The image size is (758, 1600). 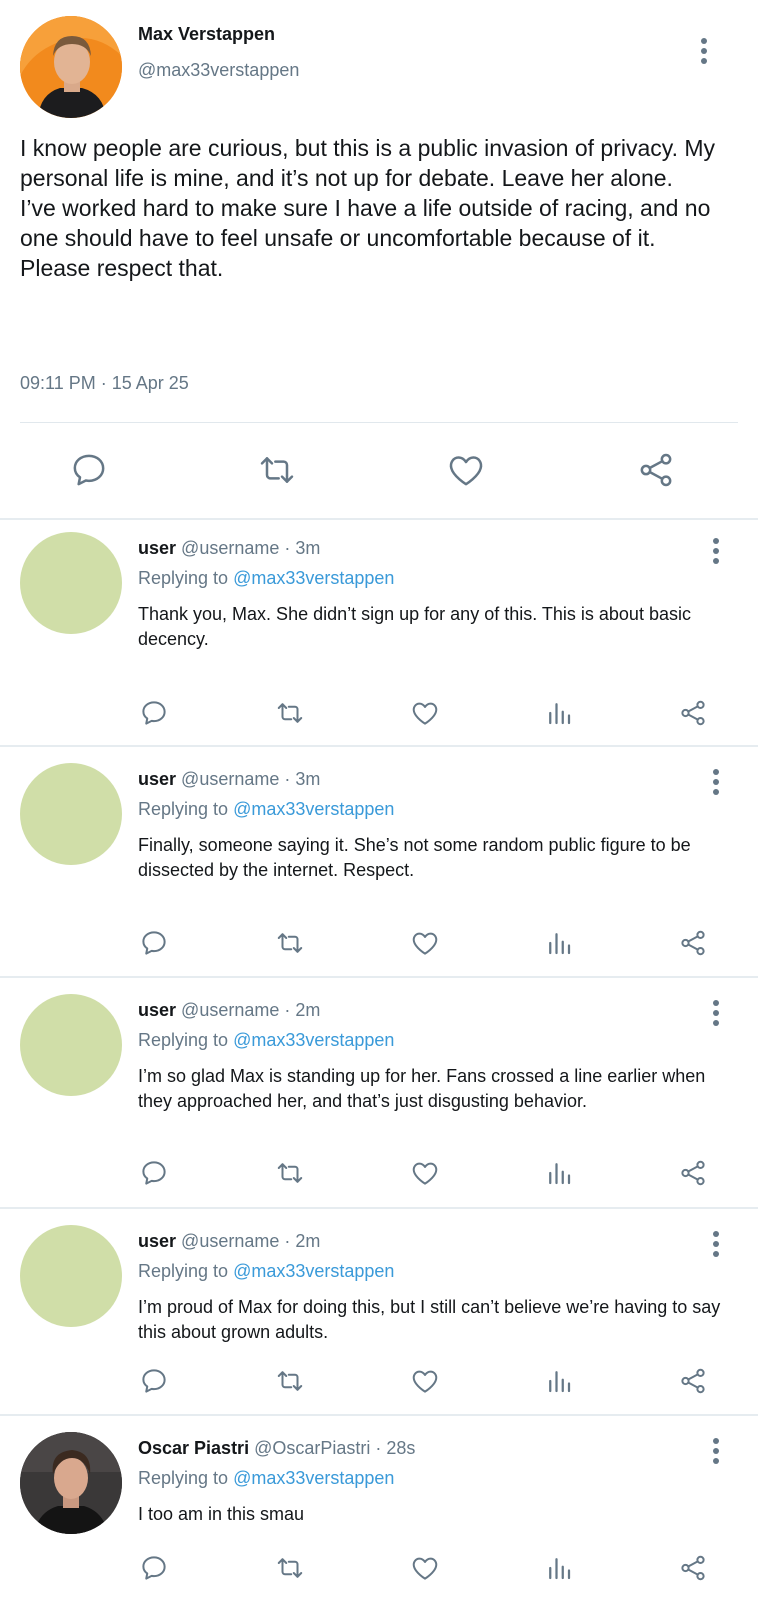 I want to click on author-name: Max Verstappen, so click(x=206, y=34).